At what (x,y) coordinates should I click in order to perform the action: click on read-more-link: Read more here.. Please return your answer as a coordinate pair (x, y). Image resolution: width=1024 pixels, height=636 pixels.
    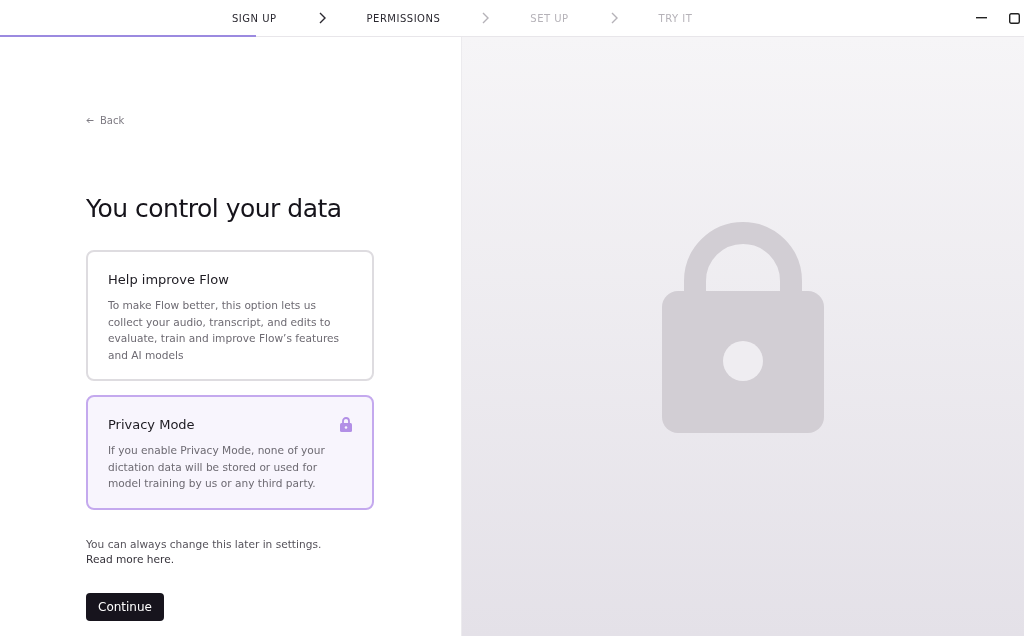
    Looking at the image, I should click on (130, 558).